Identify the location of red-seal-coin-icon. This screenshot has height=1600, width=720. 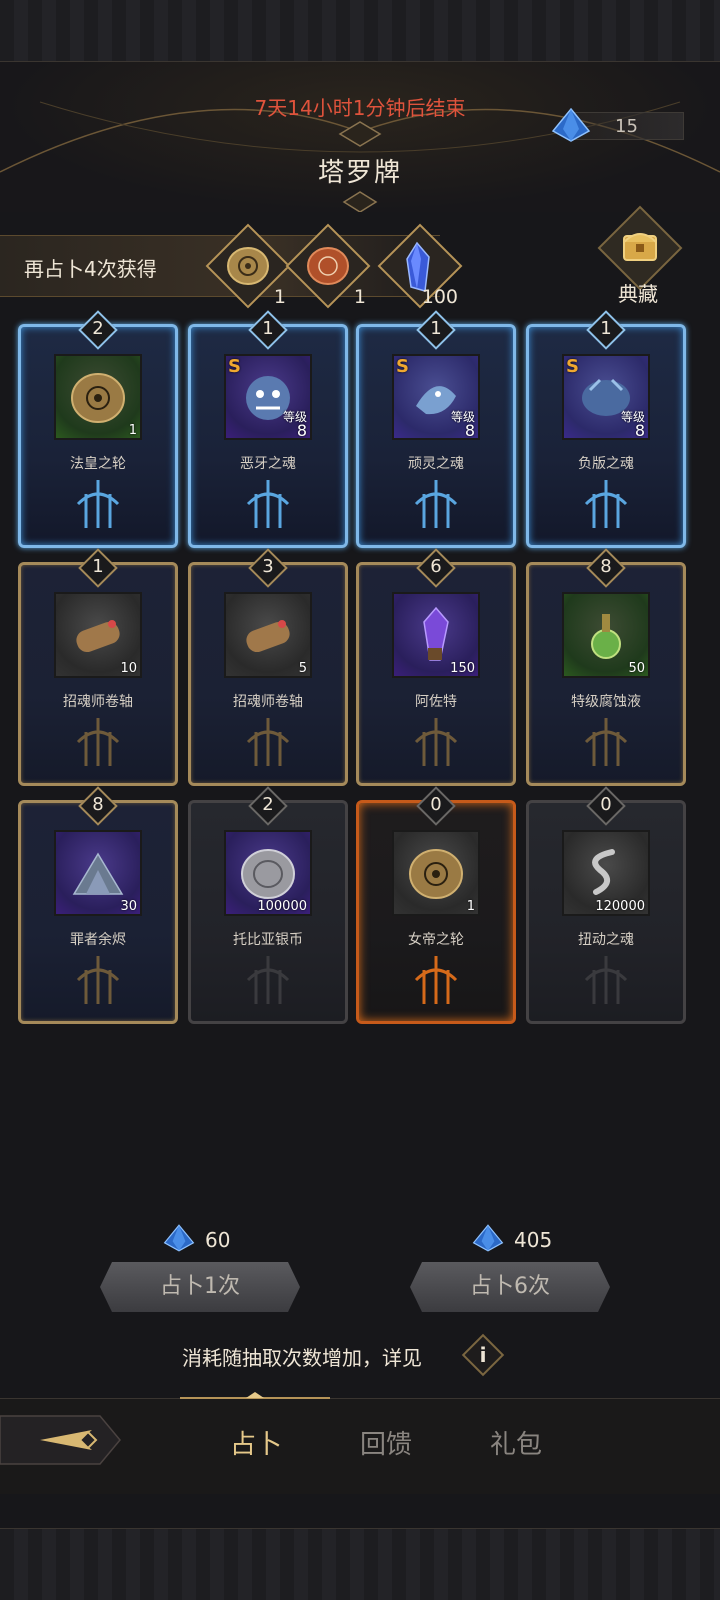
(328, 266).